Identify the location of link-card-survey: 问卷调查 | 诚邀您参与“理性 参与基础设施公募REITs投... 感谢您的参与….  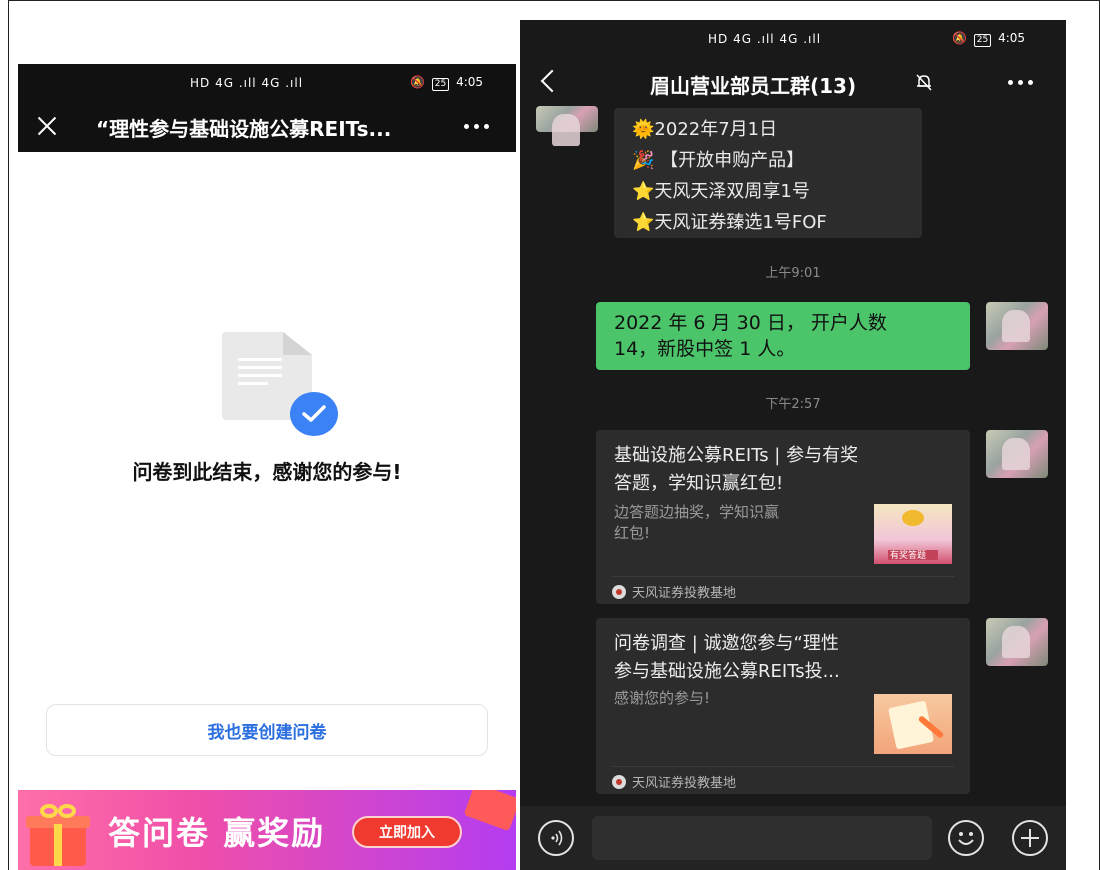
(783, 706).